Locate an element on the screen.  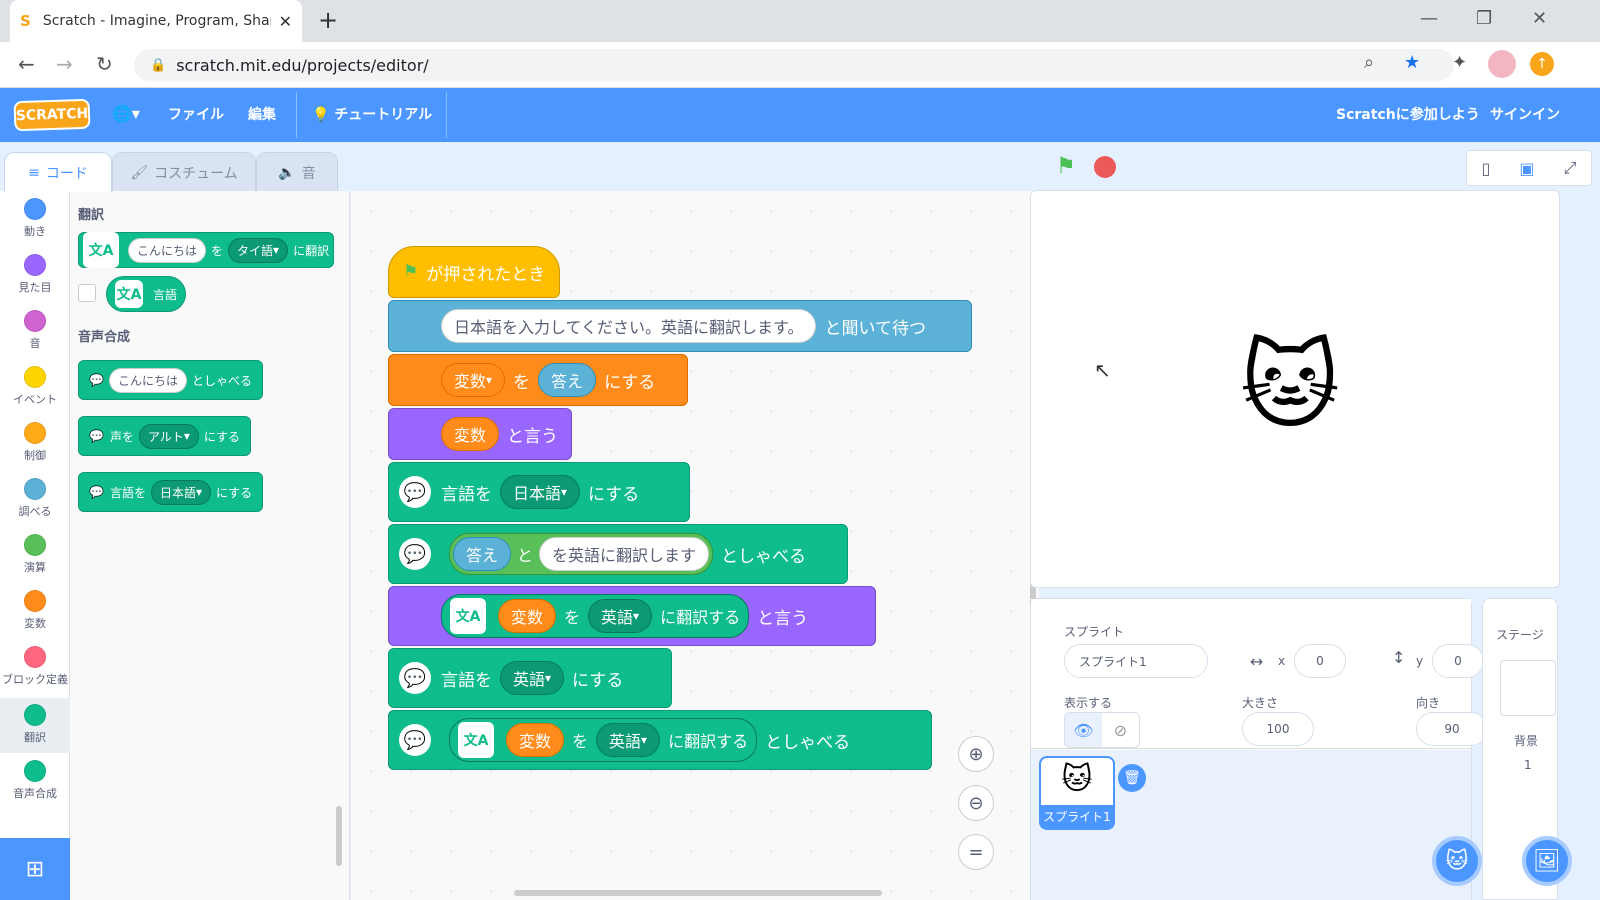
tab-close-icon: ✕ is located at coordinates (285, 21).